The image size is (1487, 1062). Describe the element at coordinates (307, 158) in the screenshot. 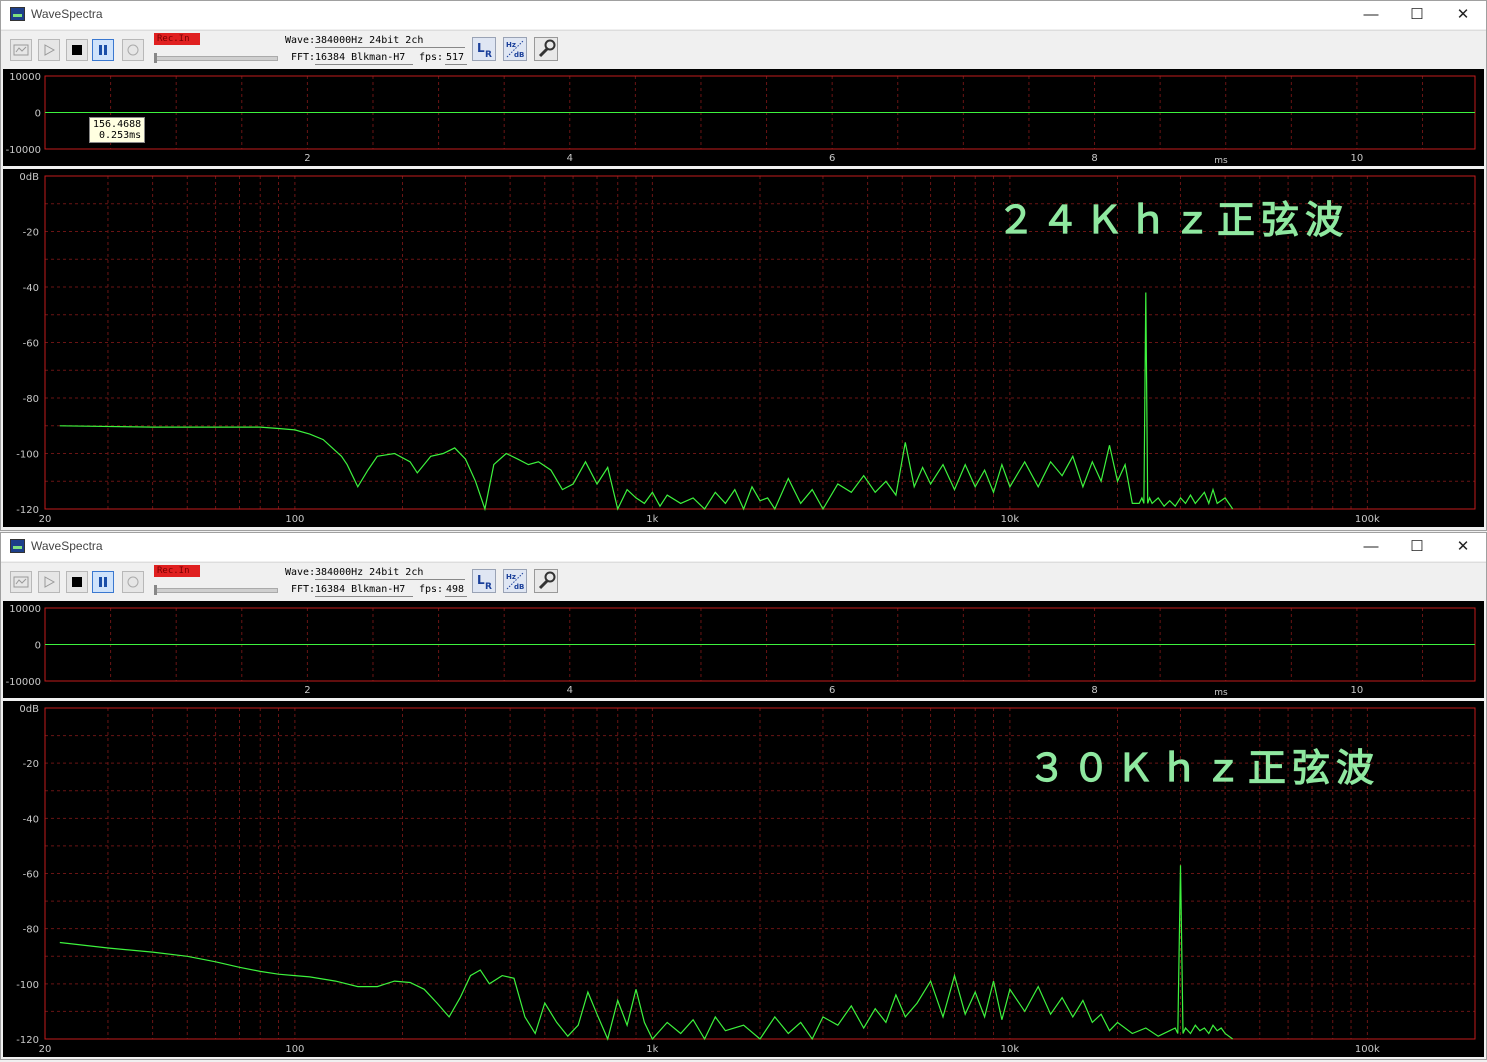

I see `x-tick-label: 2` at that location.